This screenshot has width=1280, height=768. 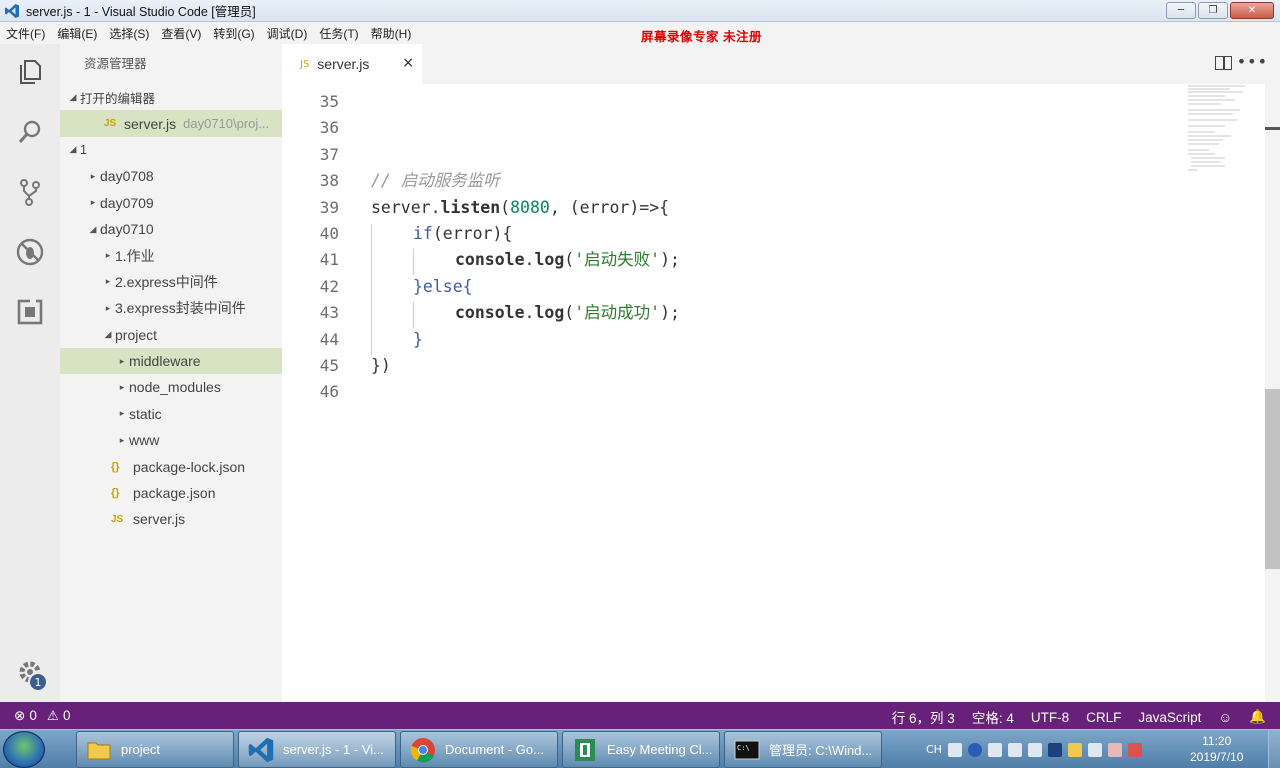 What do you see at coordinates (993, 717) in the screenshot?
I see `indentation: 空格: 4` at bounding box center [993, 717].